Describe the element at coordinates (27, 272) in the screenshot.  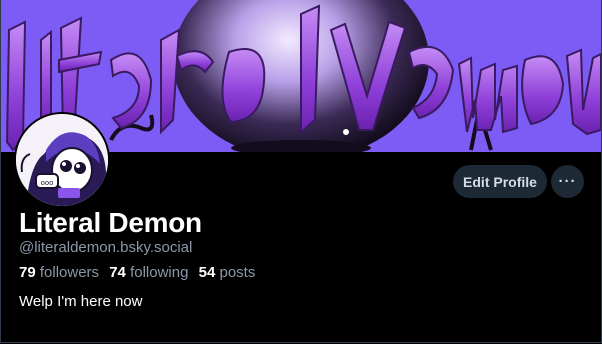
I see `followers-count: 79` at that location.